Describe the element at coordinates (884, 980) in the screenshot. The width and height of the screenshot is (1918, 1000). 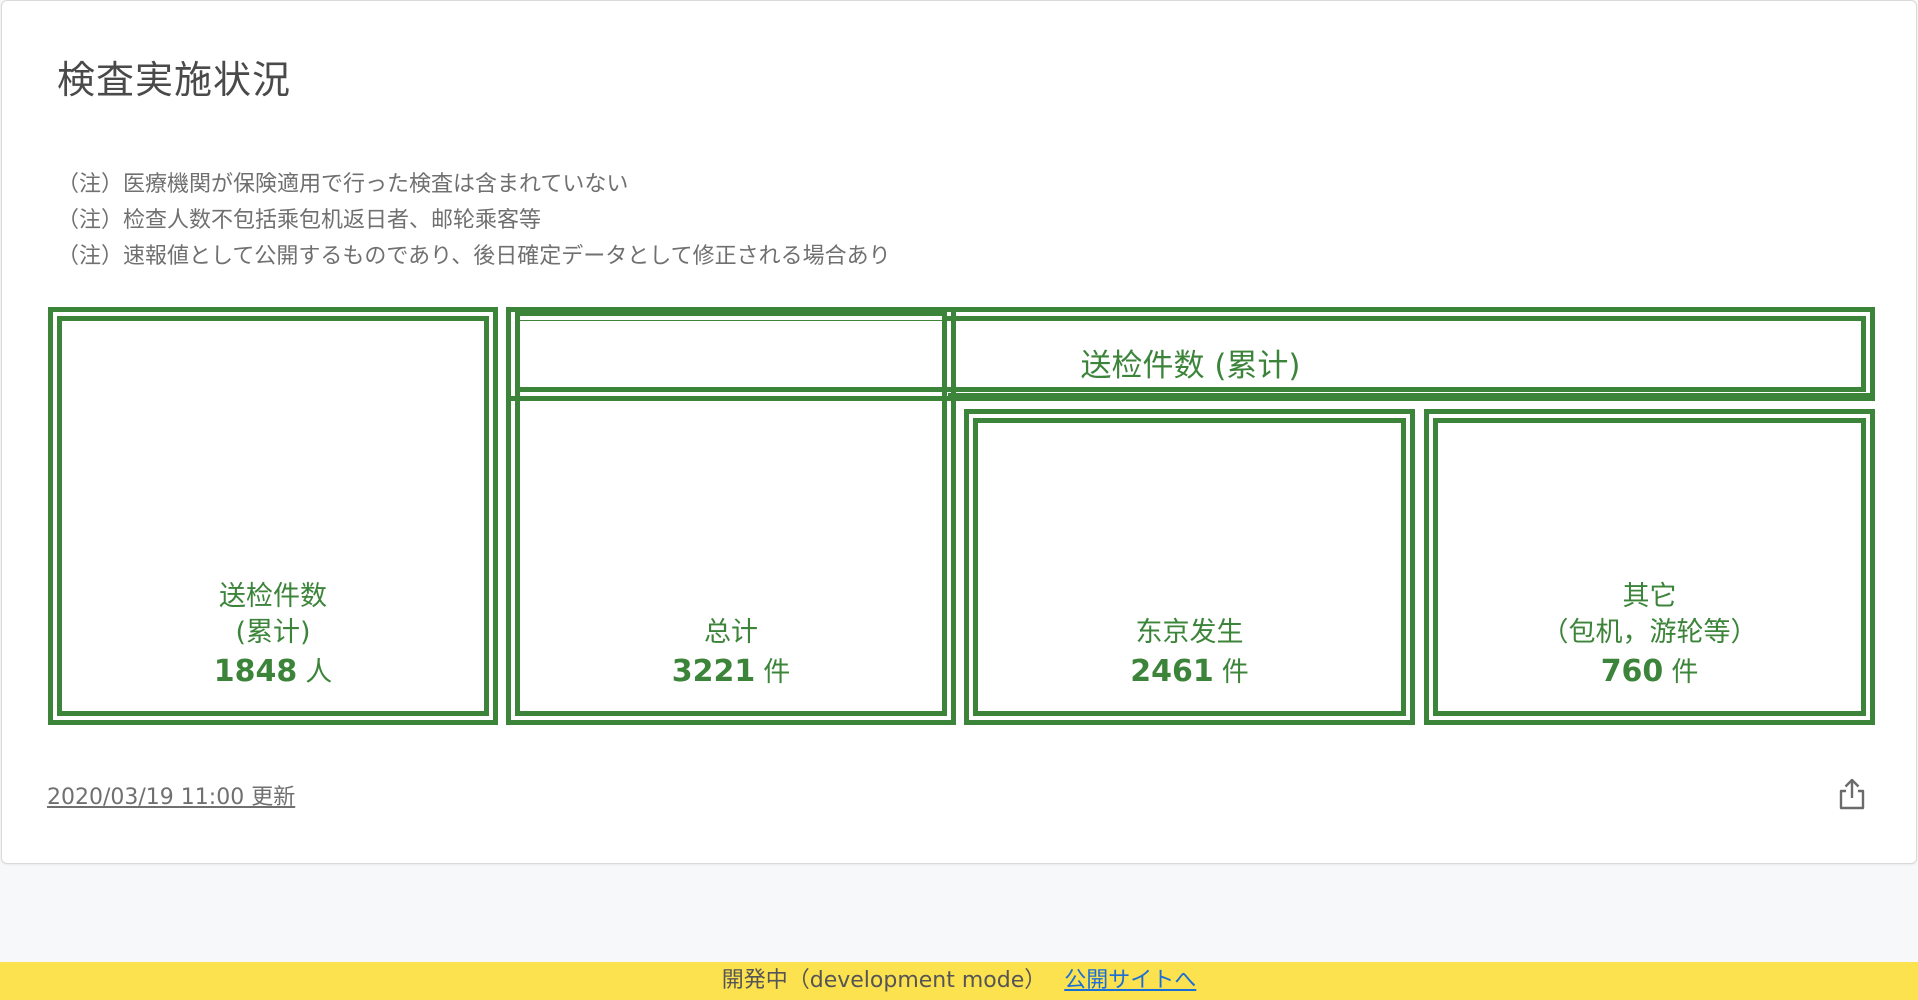
I see `dev-mode-text: 開発中（development mode）` at that location.